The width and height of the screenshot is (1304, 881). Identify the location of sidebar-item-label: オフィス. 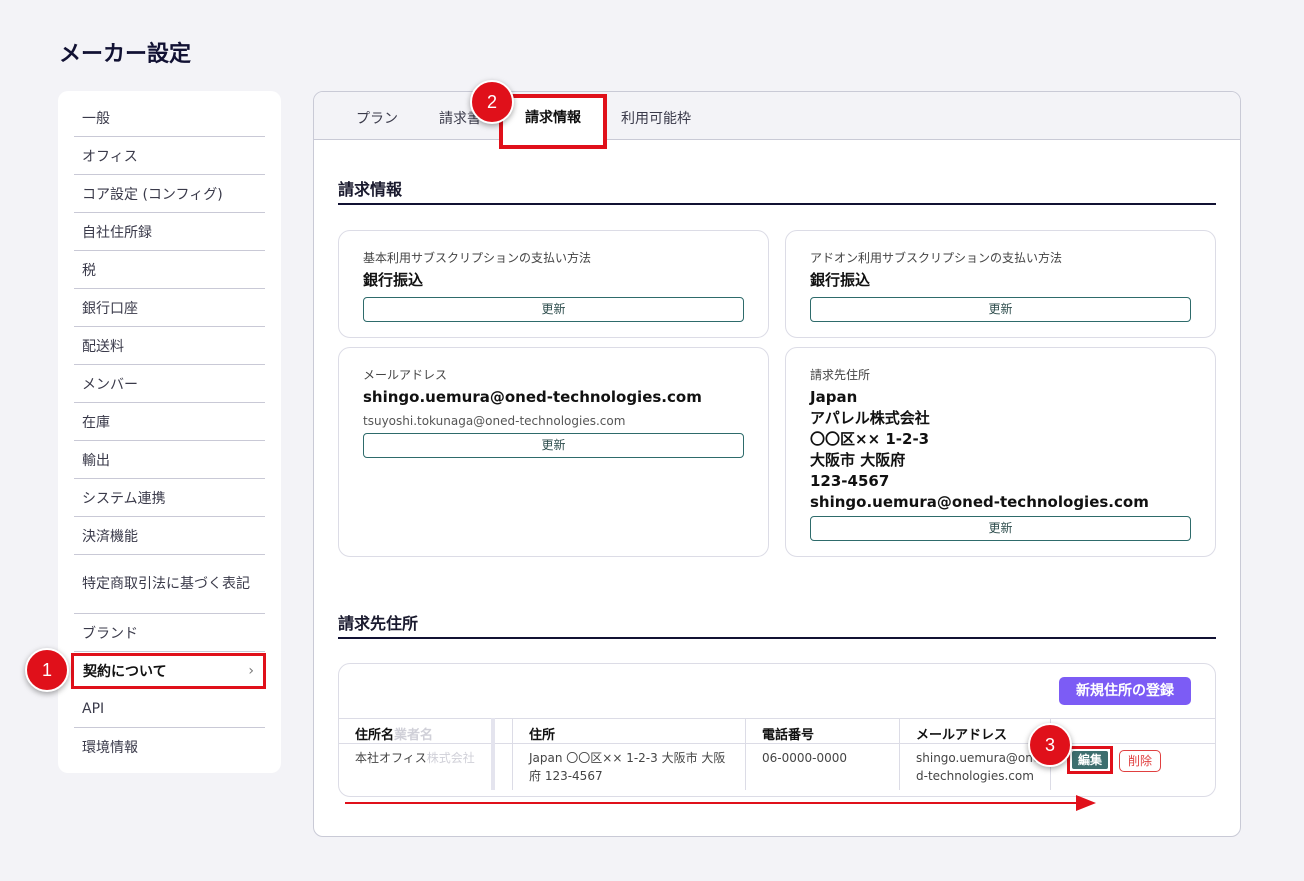
(110, 156).